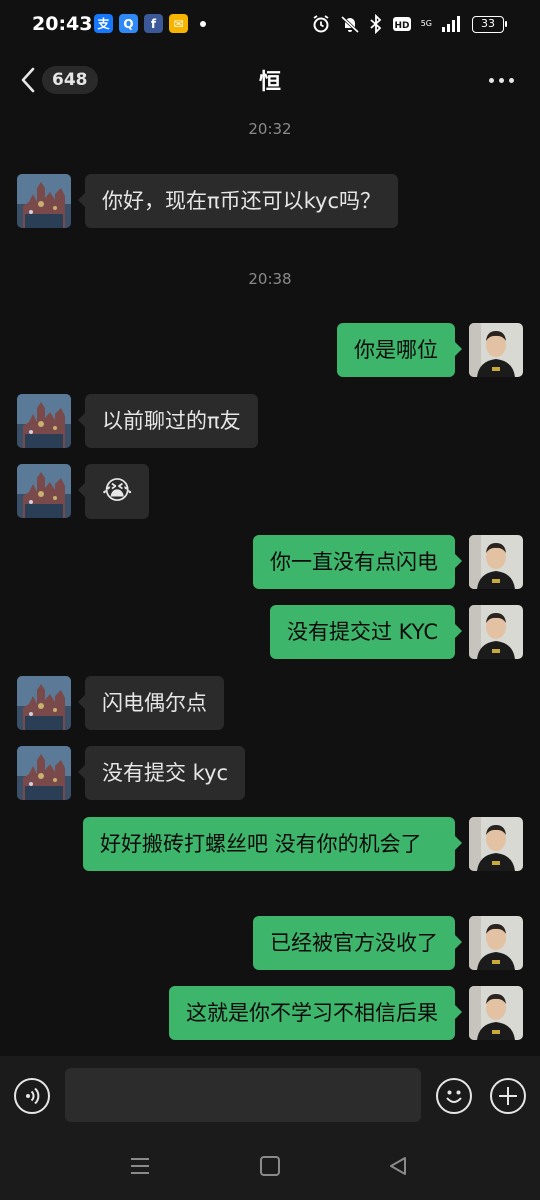 The width and height of the screenshot is (540, 1200). I want to click on system-icons: HD 5G 33, so click(409, 24).